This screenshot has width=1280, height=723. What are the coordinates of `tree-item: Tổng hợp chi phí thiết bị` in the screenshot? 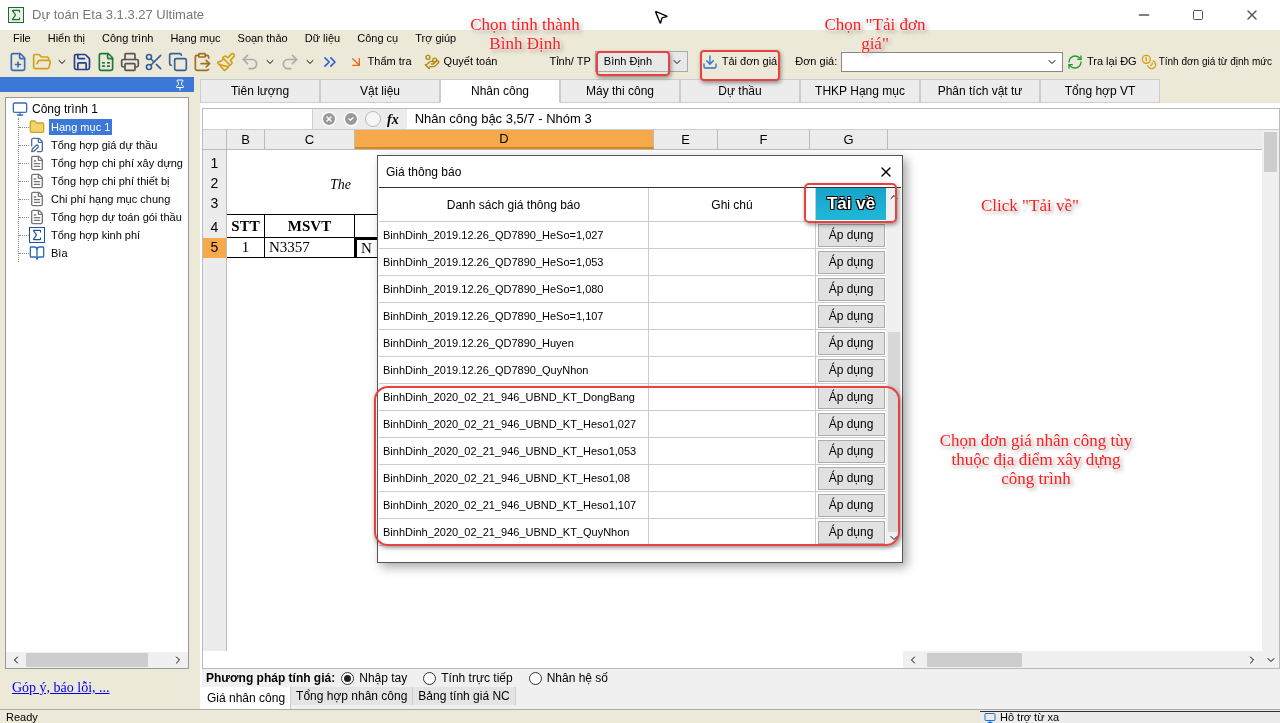 It's located at (110, 181).